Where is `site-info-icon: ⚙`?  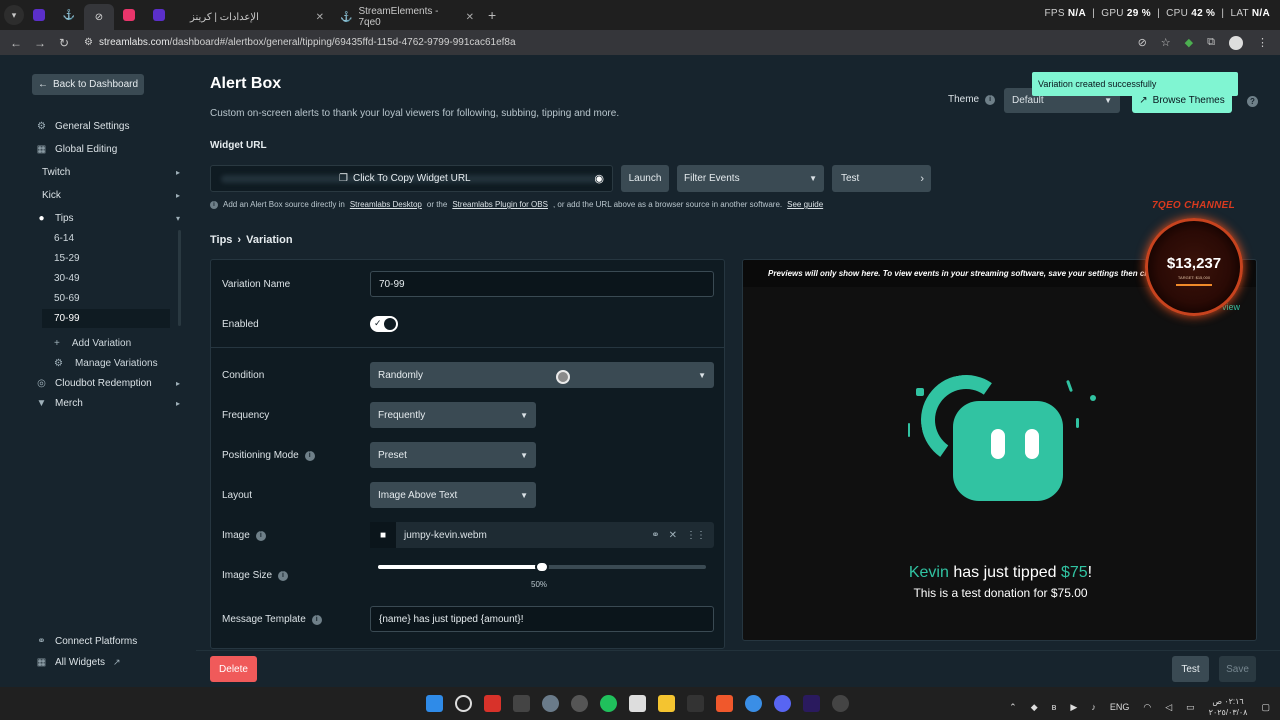 site-info-icon: ⚙ is located at coordinates (88, 42).